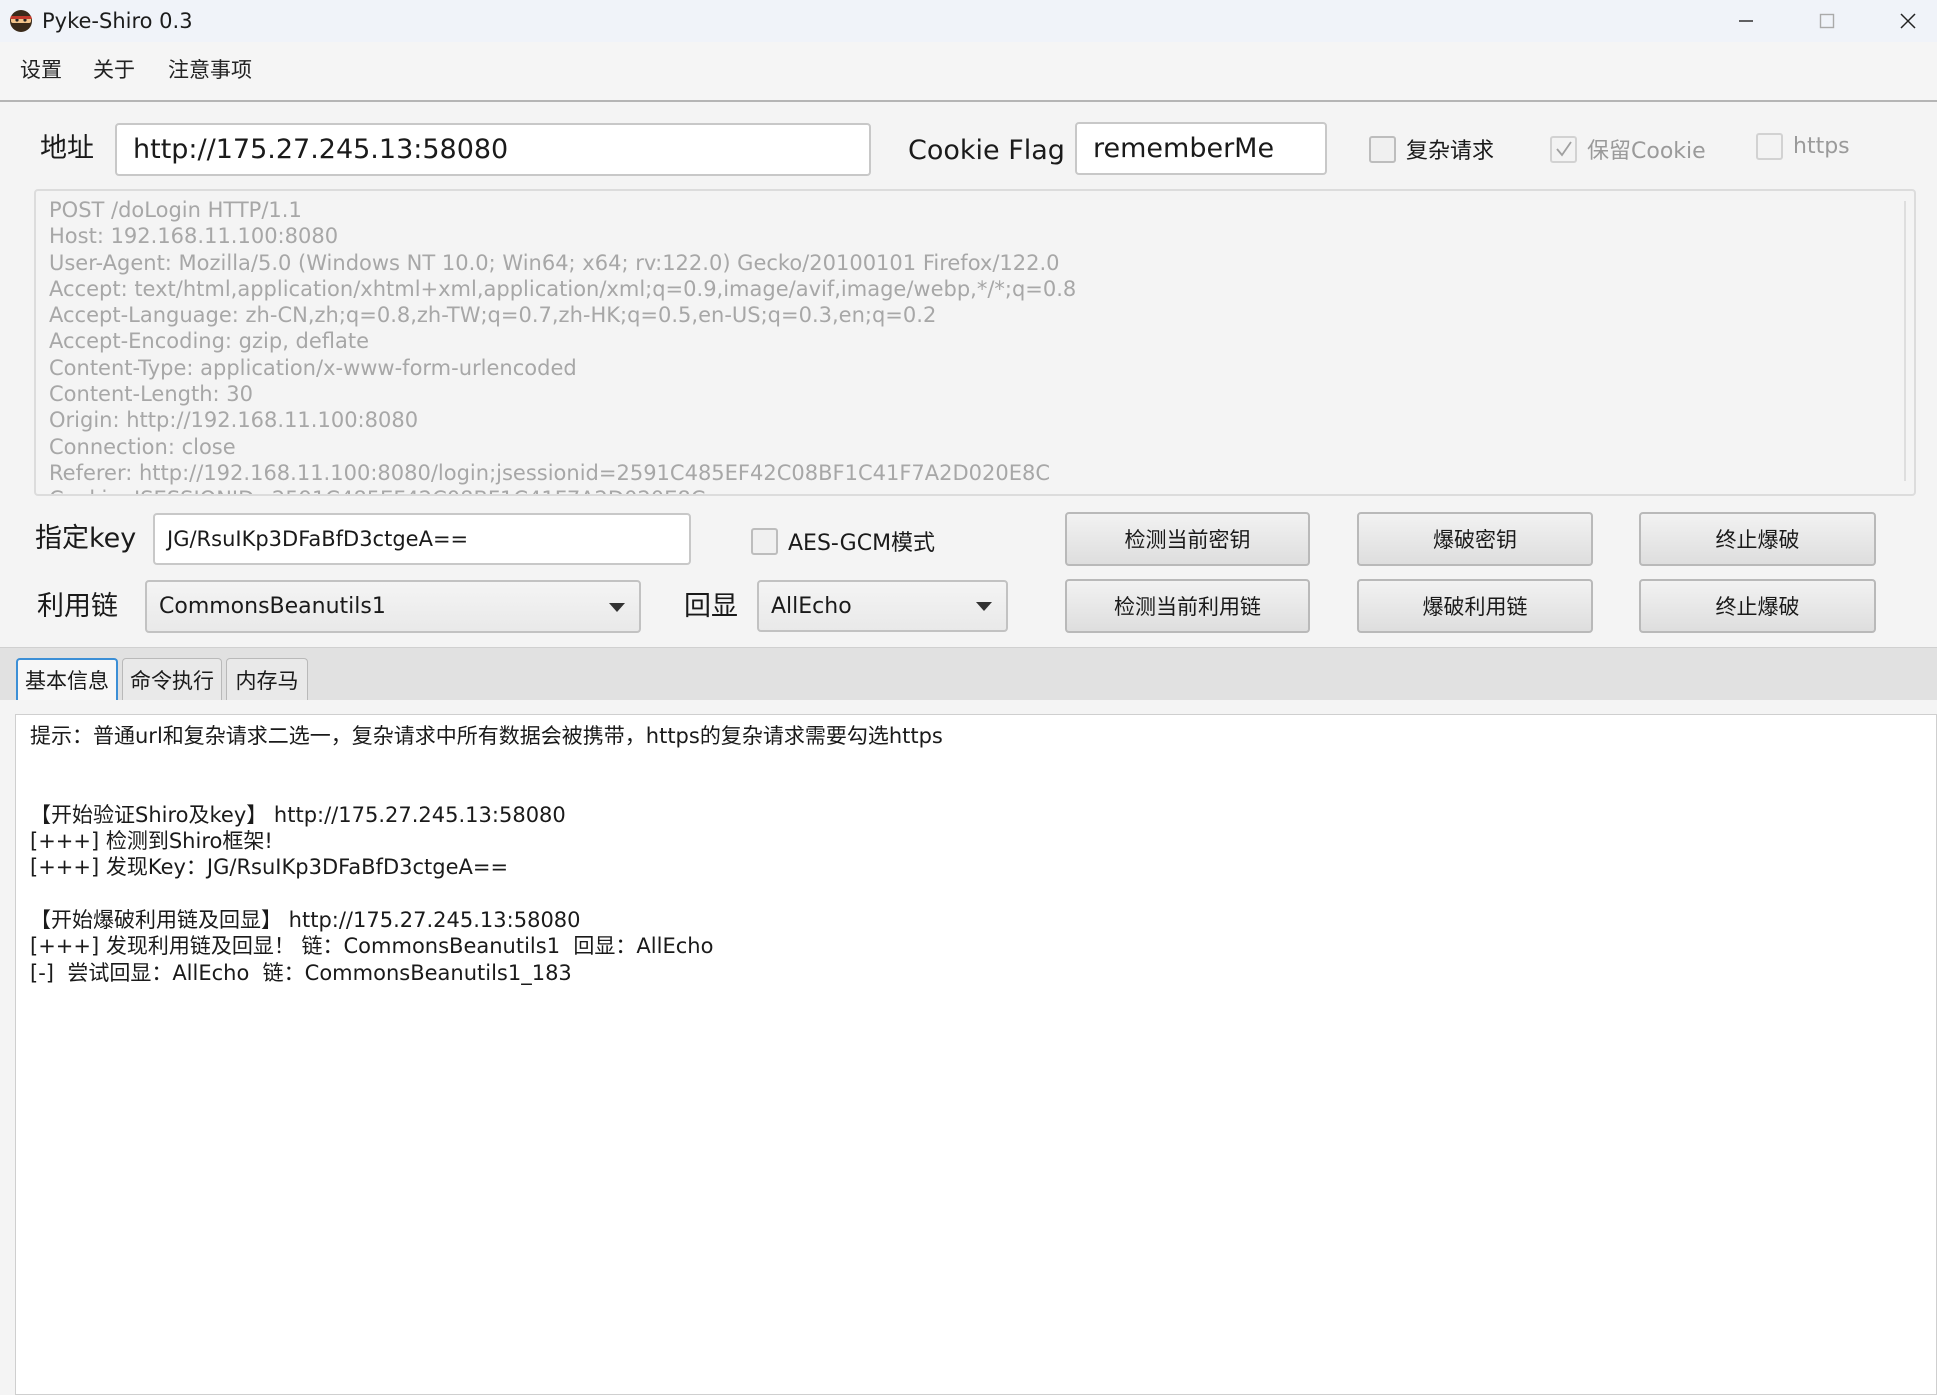 This screenshot has height=1395, width=1937. Describe the element at coordinates (968, 673) in the screenshot. I see `tab-bar: 基本信息 命令执行 内存马` at that location.